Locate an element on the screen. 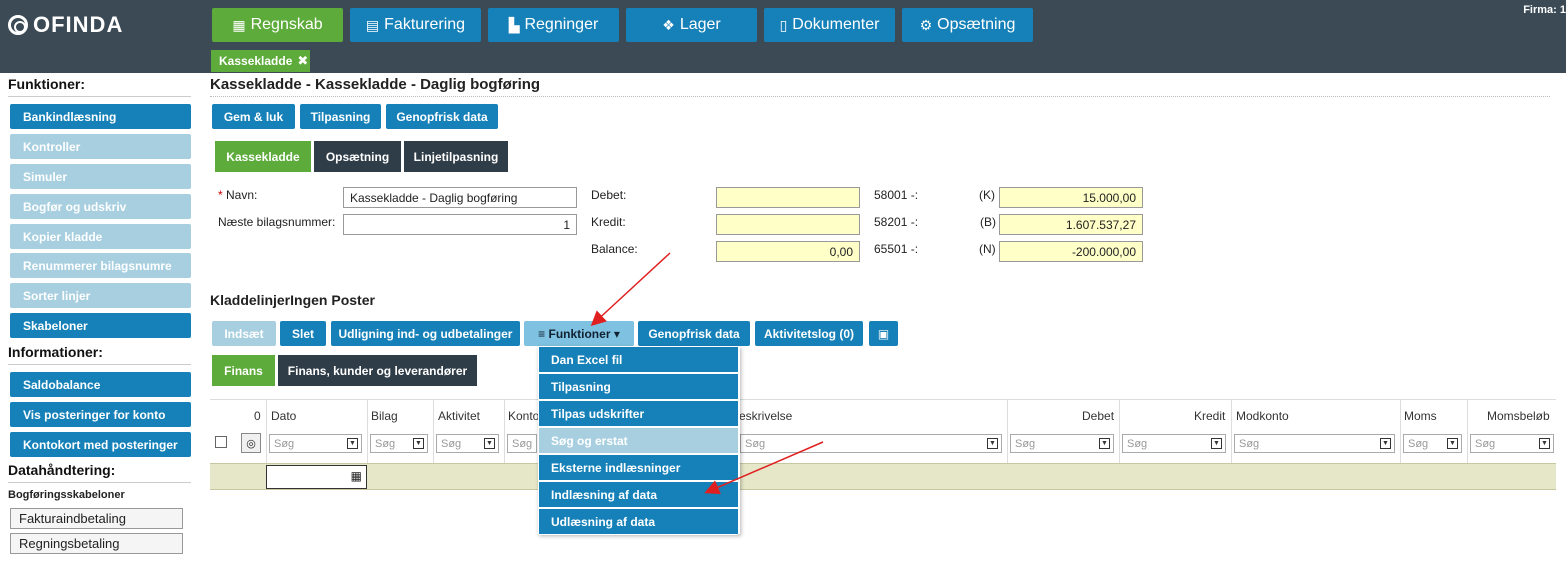 The image size is (1566, 564). arrow-to-funktioner is located at coordinates (630, 289).